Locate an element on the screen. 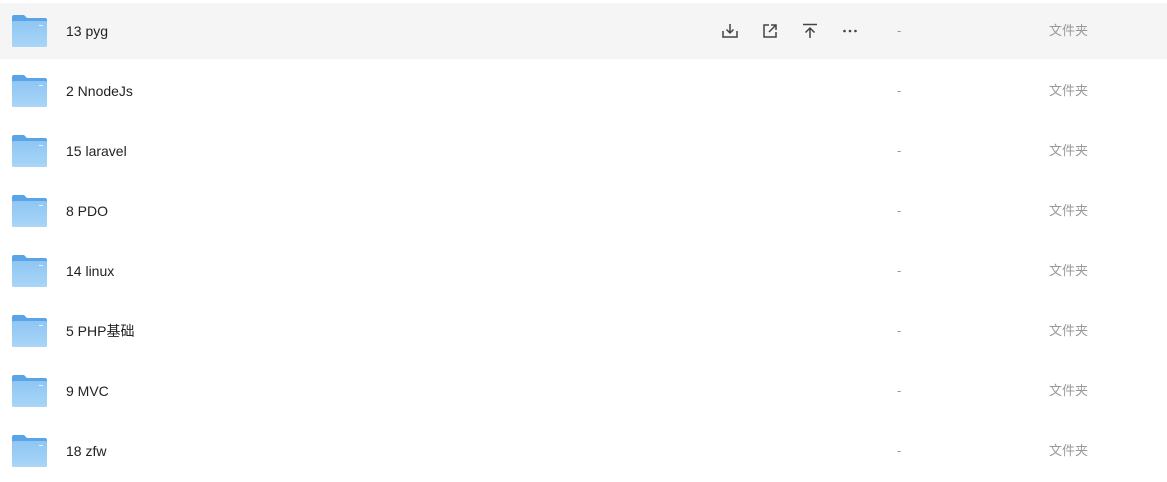 Image resolution: width=1167 pixels, height=482 pixels. pin-top-icon is located at coordinates (810, 31).